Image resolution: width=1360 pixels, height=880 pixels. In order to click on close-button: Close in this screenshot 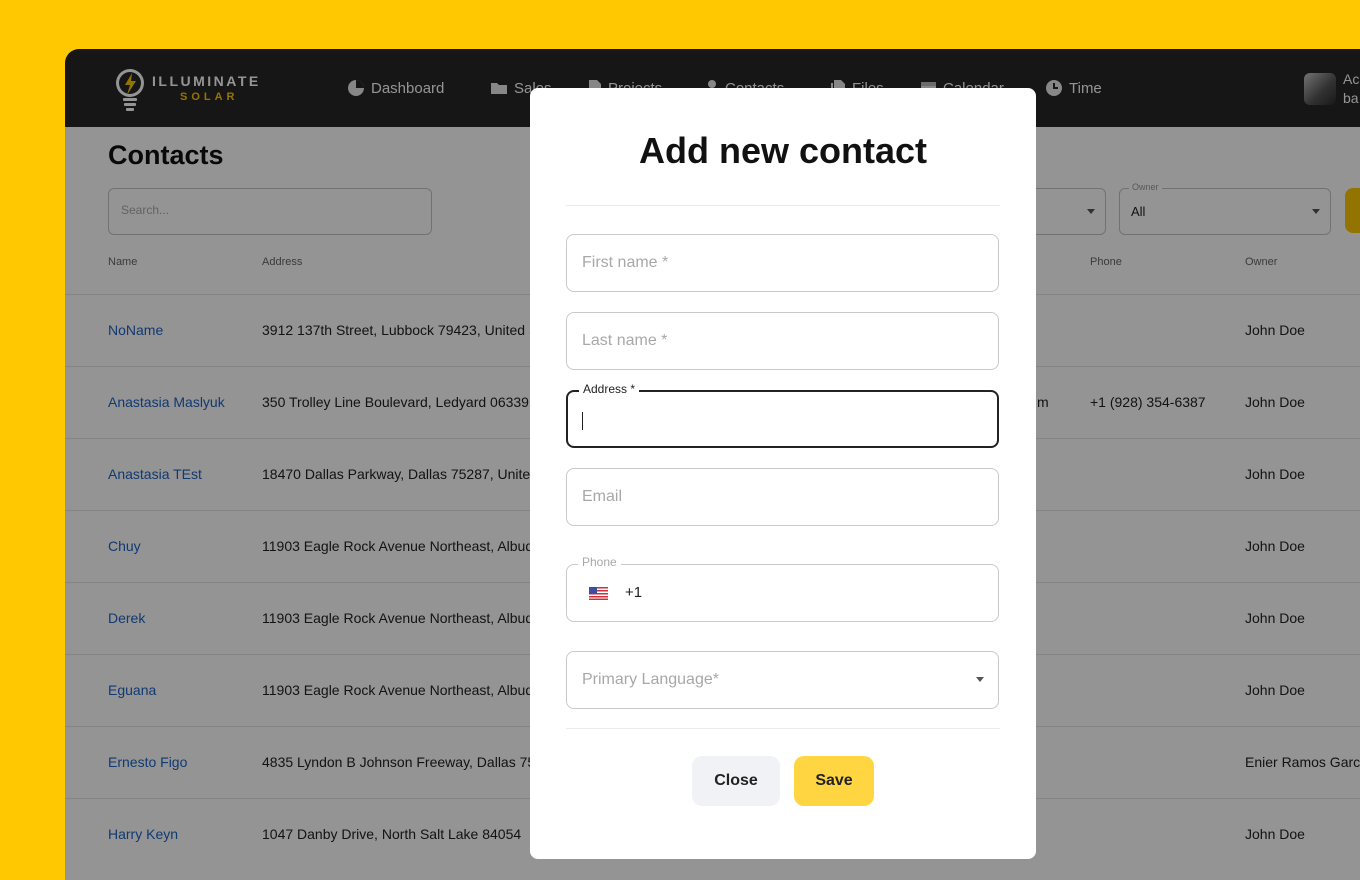, I will do `click(736, 781)`.